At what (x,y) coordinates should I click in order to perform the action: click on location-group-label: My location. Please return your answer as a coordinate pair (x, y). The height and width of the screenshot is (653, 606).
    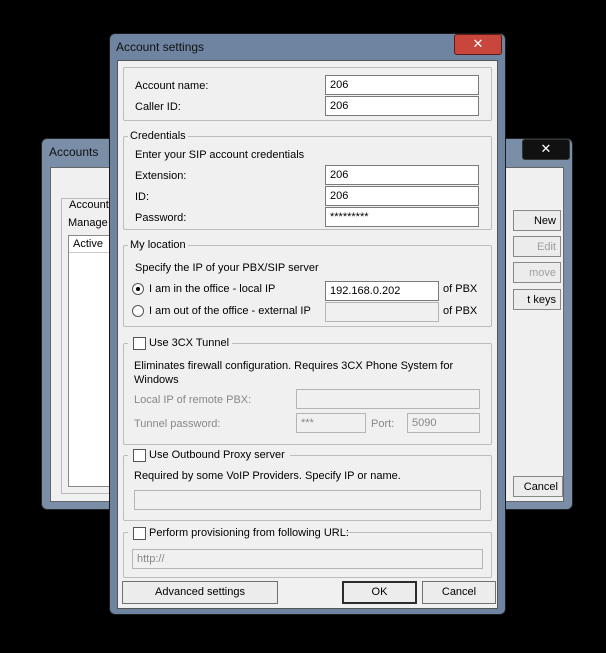
    Looking at the image, I should click on (158, 245).